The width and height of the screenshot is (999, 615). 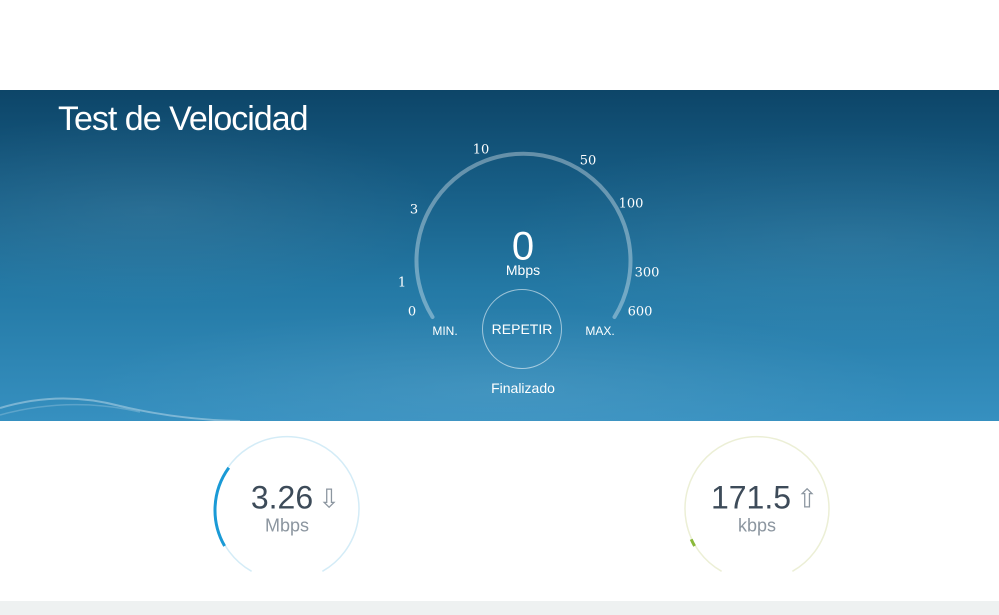 I want to click on download-speed-value: 3.26, so click(x=282, y=497).